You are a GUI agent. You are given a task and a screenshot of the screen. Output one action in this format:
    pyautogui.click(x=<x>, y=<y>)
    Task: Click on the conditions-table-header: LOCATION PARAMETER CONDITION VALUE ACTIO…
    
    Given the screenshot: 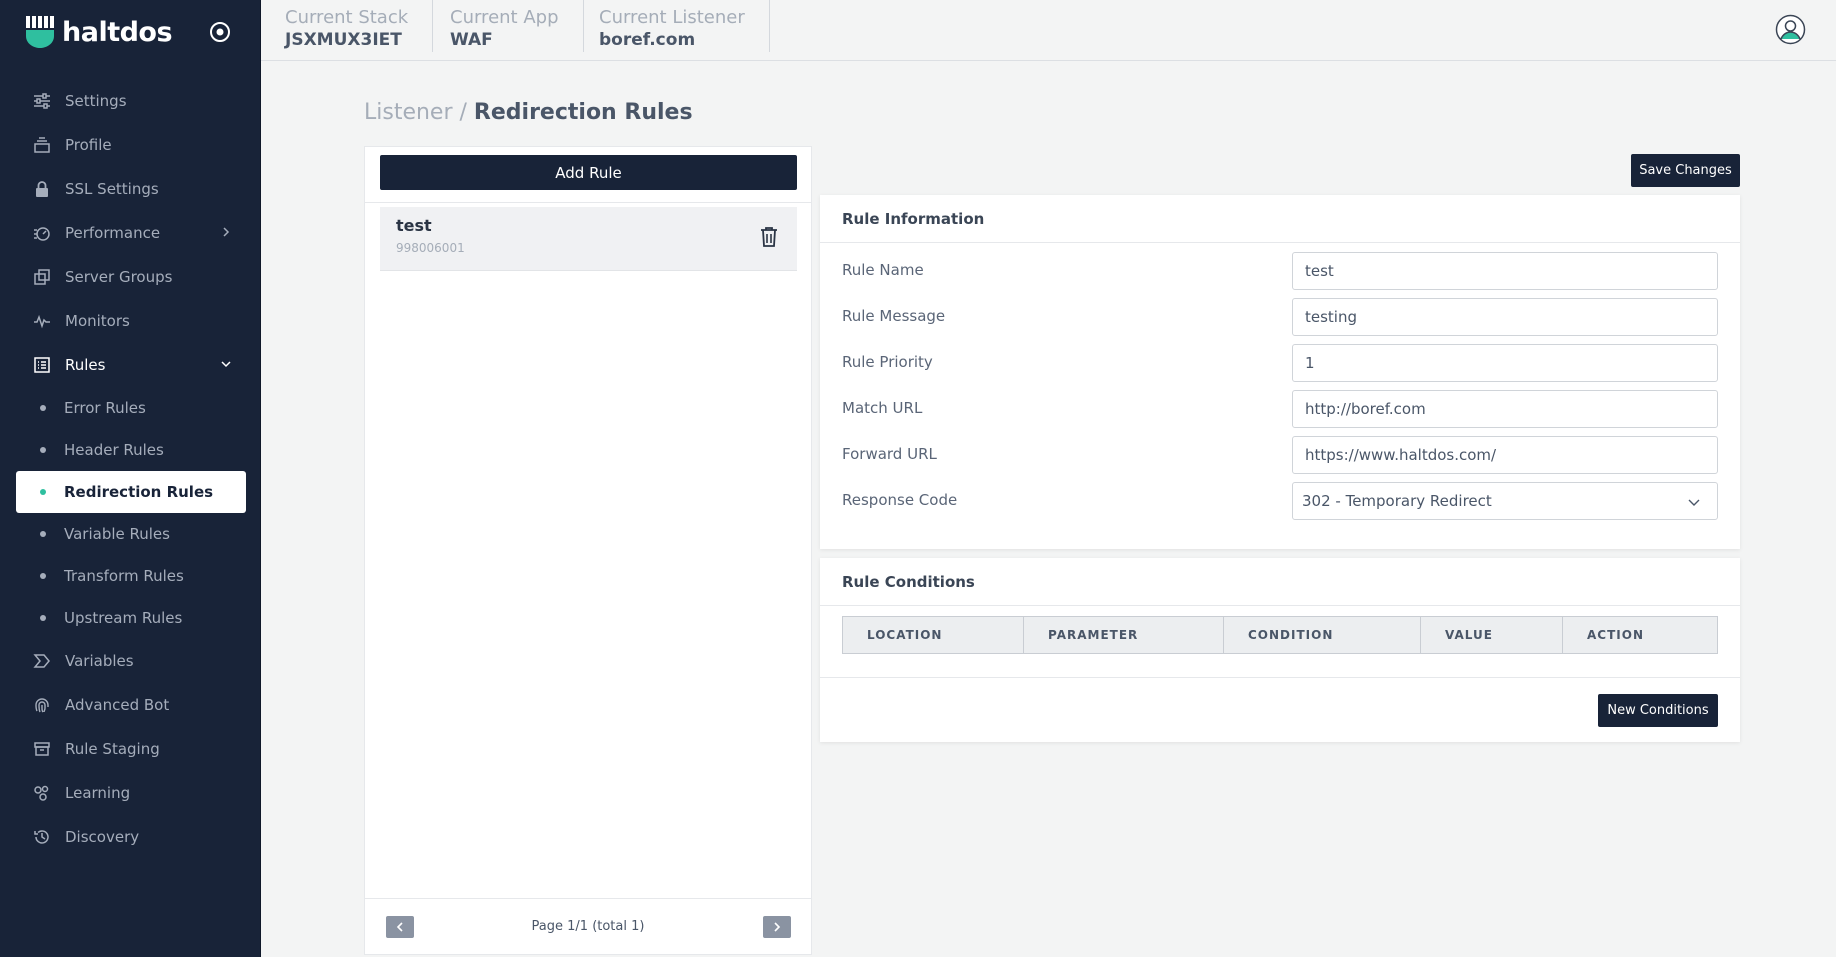 What is the action you would take?
    pyautogui.click(x=1280, y=635)
    